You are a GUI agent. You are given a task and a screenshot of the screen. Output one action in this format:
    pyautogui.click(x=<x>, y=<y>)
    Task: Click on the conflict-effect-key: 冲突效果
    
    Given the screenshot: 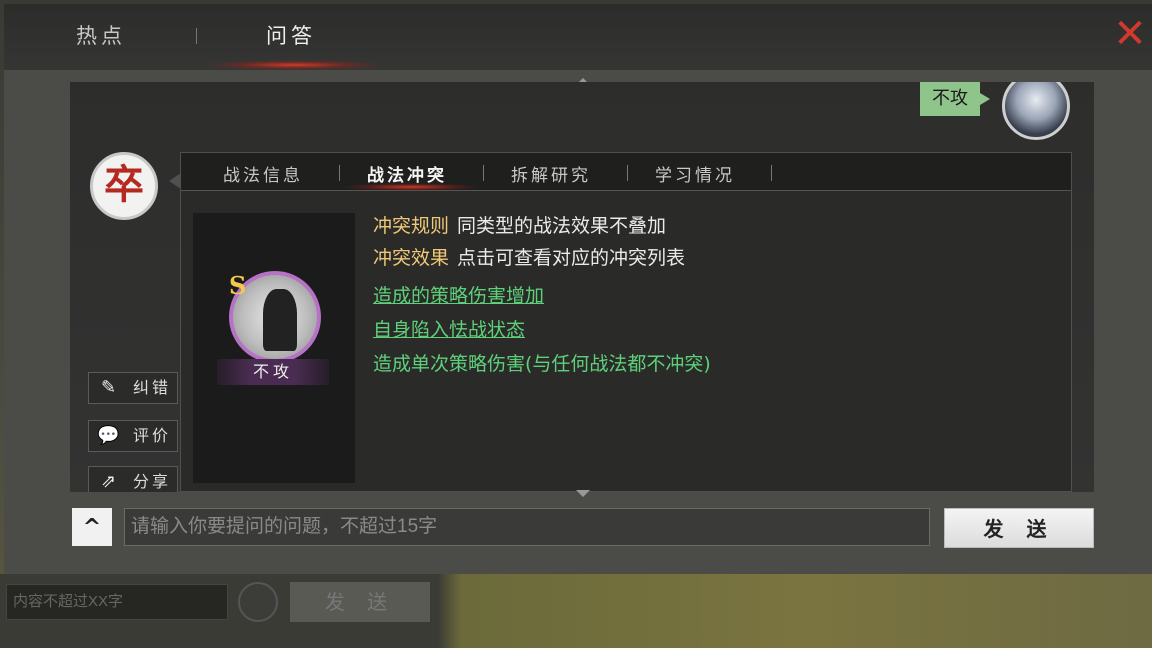 What is the action you would take?
    pyautogui.click(x=411, y=258)
    